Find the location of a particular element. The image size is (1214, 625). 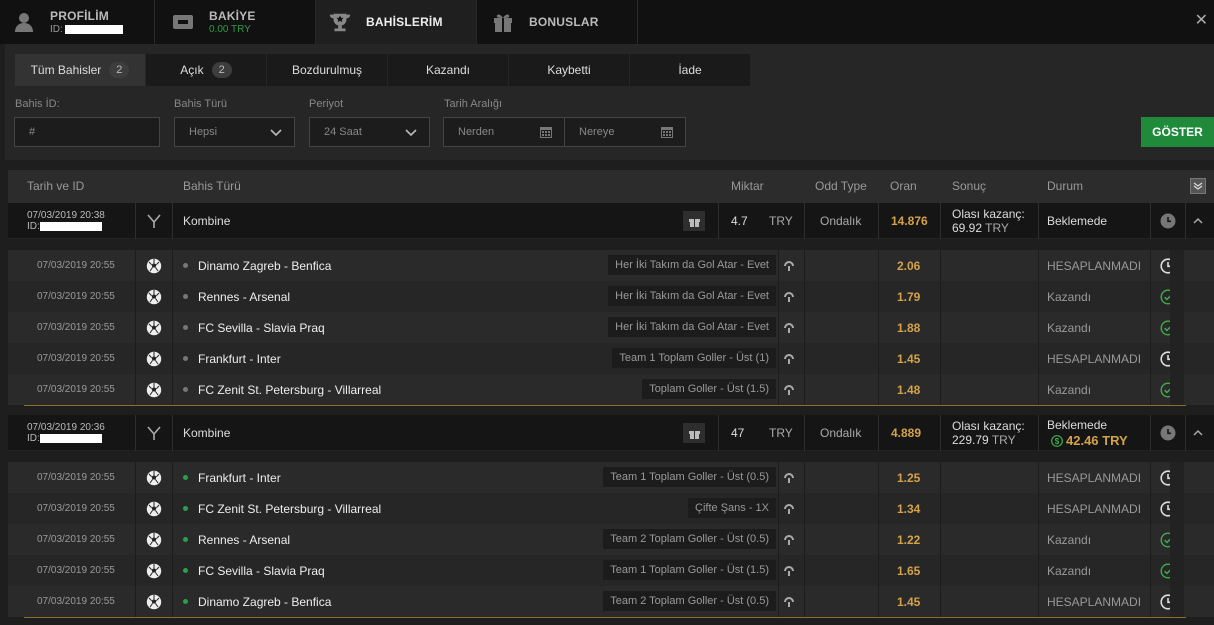

col-bet-type: Bahis Türü is located at coordinates (212, 186).